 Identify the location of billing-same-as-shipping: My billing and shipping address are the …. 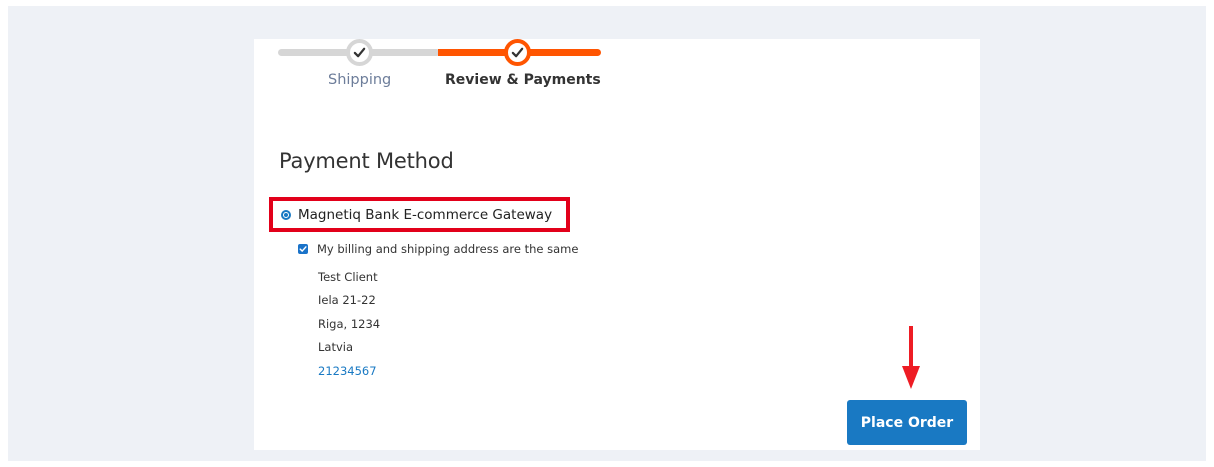
(438, 249).